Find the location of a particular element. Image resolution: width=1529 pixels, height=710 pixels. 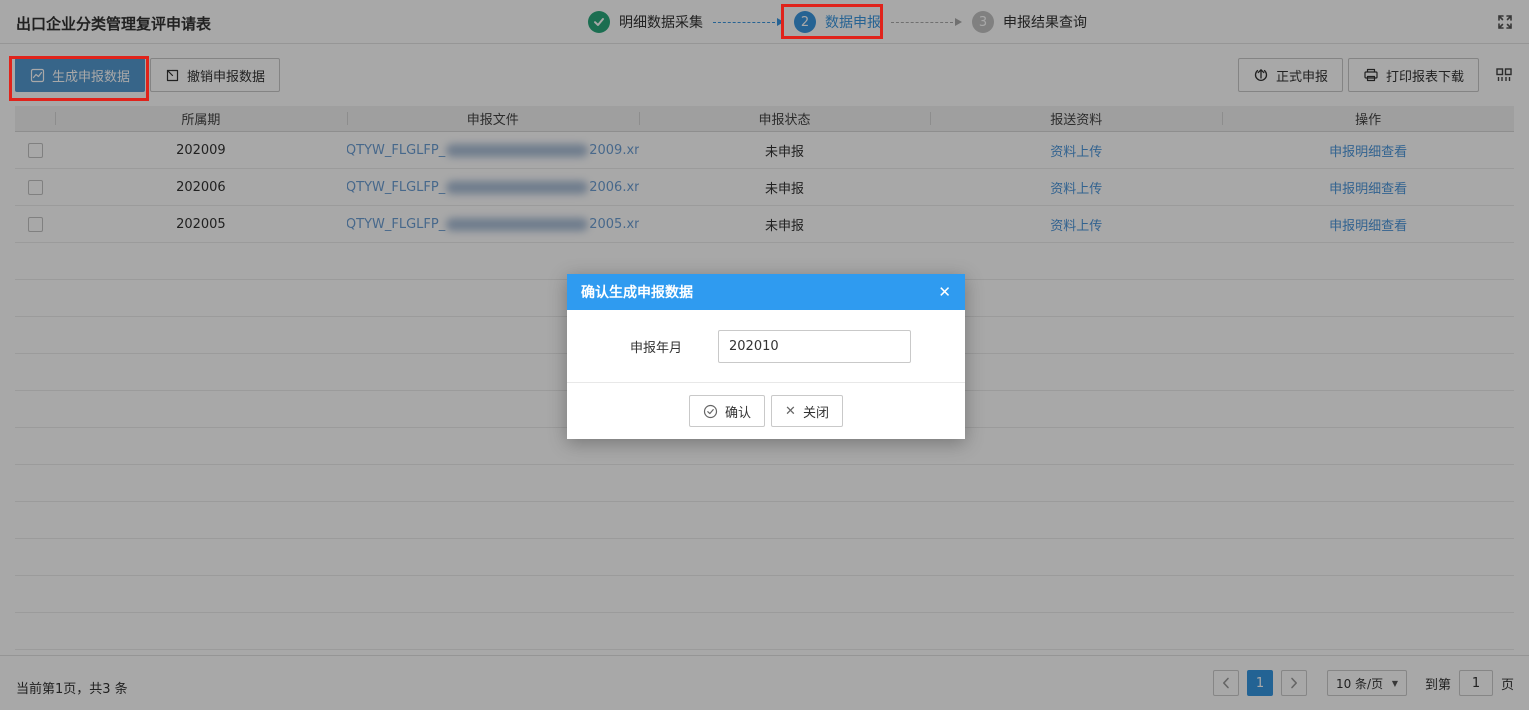

dialog-body: 申报年月 is located at coordinates (766, 346).